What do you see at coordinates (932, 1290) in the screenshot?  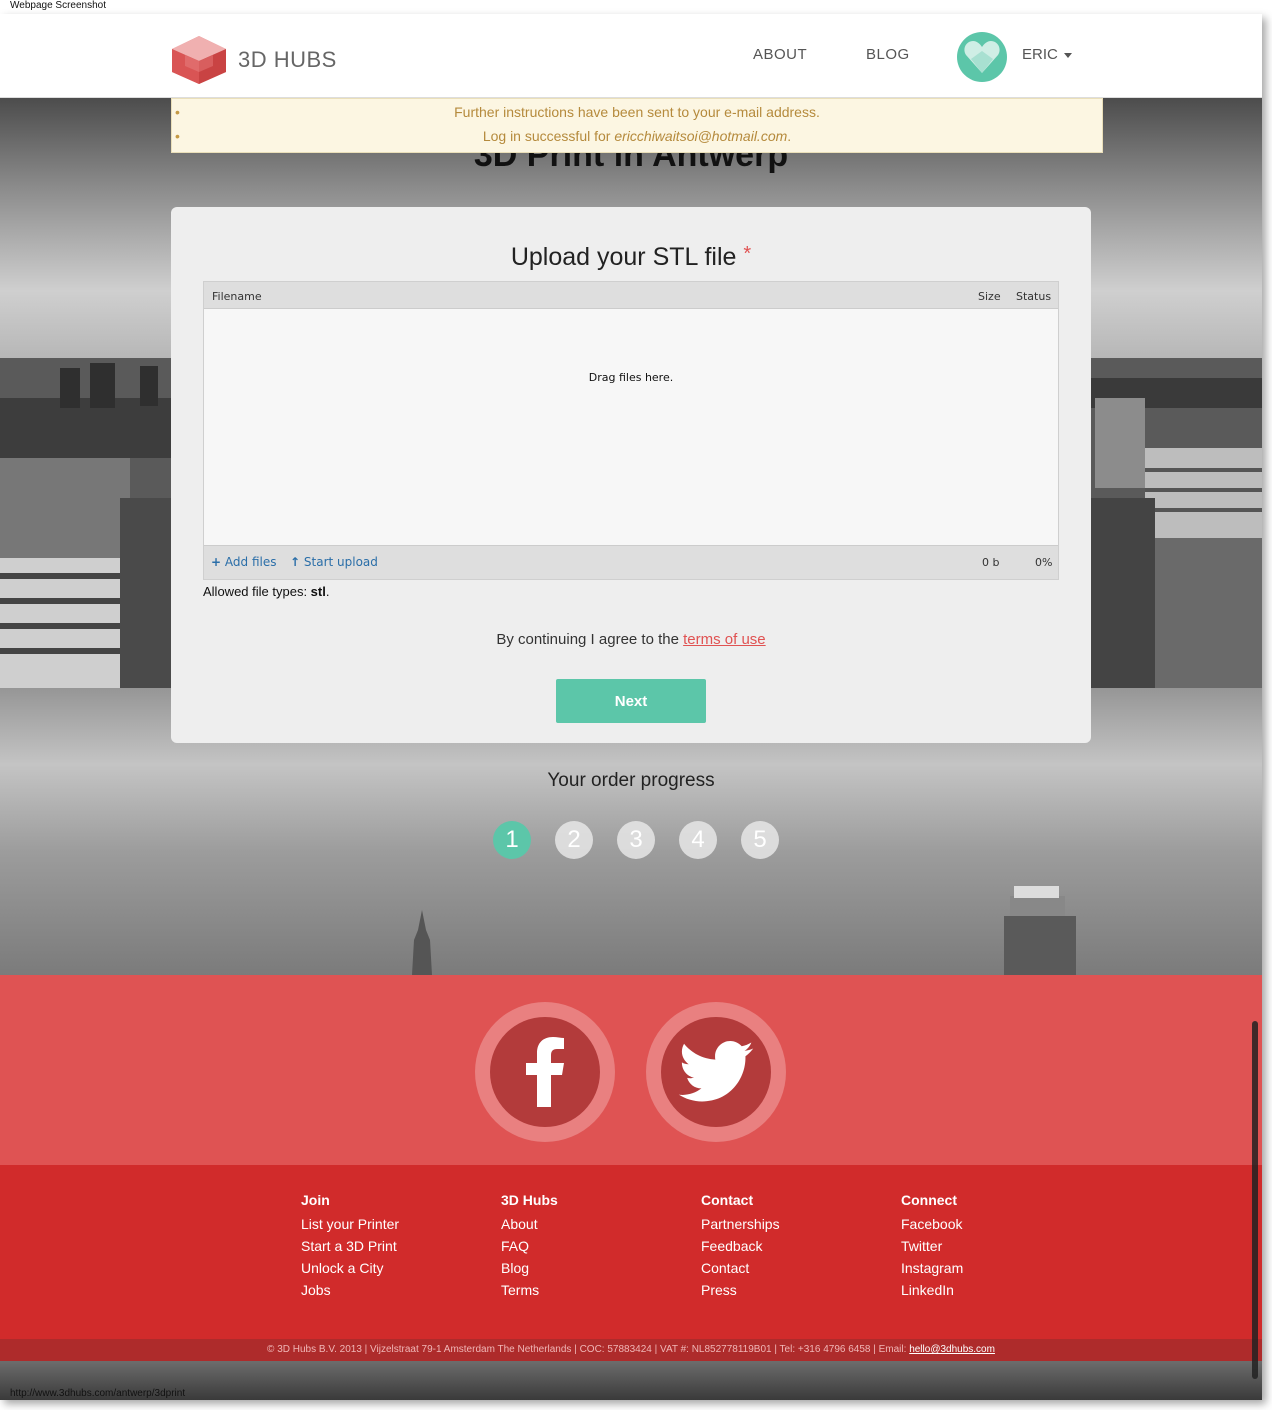 I see `footer-link-linkedin: LinkedIn` at bounding box center [932, 1290].